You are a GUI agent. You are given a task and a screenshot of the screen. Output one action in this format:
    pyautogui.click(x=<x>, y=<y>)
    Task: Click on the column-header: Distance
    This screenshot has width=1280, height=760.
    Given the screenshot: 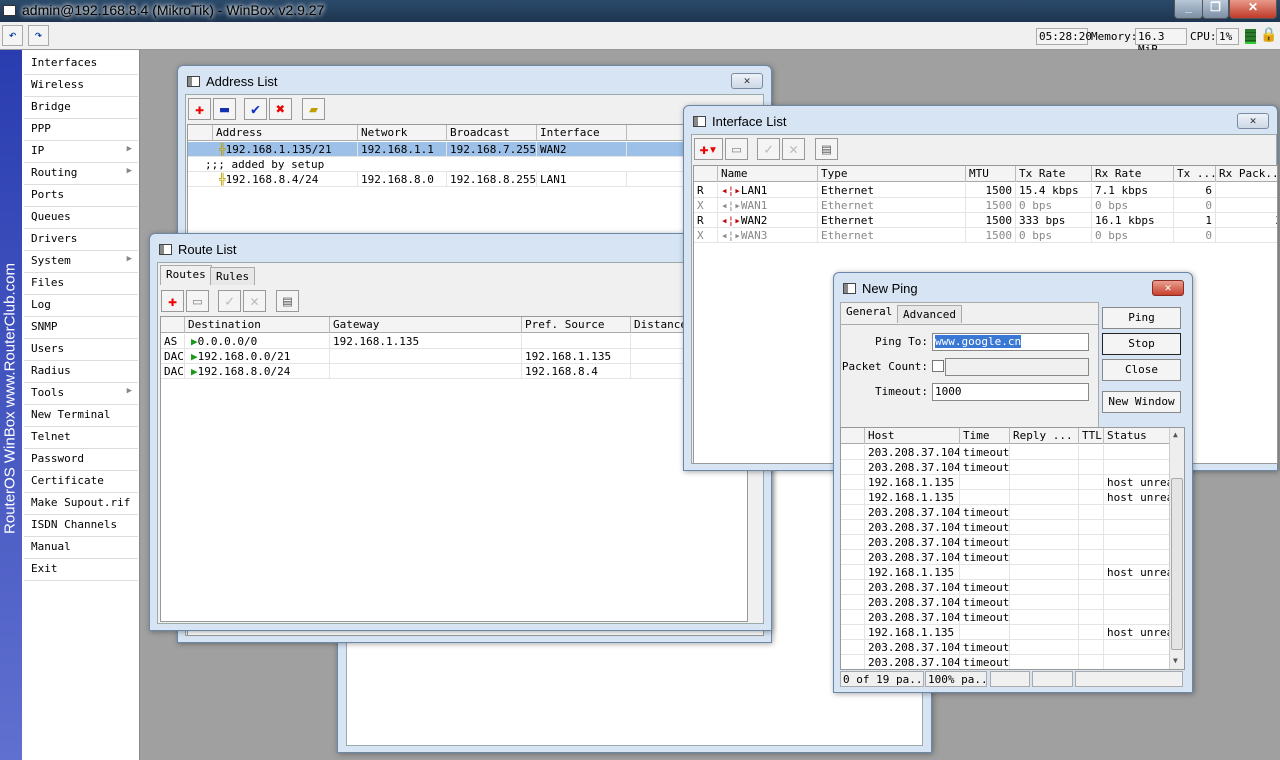 What is the action you would take?
    pyautogui.click(x=661, y=325)
    